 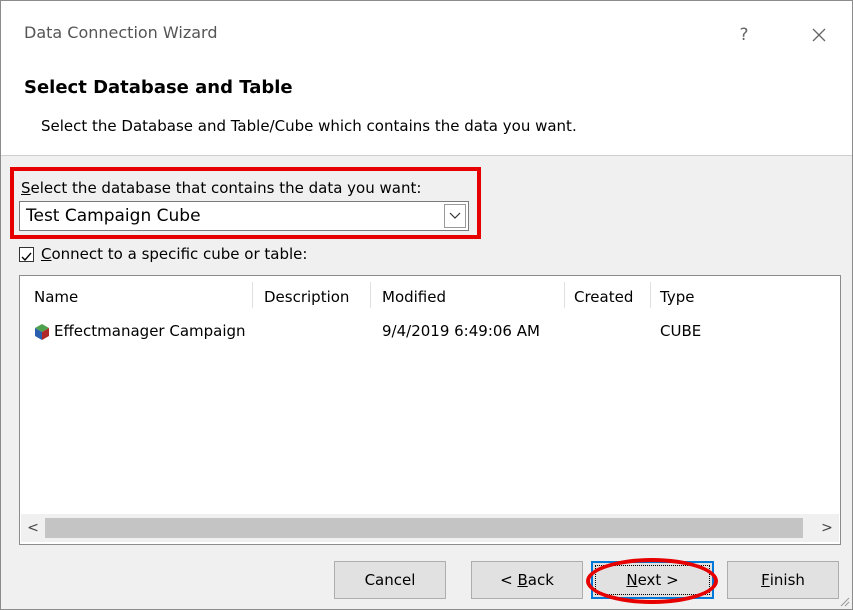 What do you see at coordinates (42, 332) in the screenshot?
I see `cube-icon` at bounding box center [42, 332].